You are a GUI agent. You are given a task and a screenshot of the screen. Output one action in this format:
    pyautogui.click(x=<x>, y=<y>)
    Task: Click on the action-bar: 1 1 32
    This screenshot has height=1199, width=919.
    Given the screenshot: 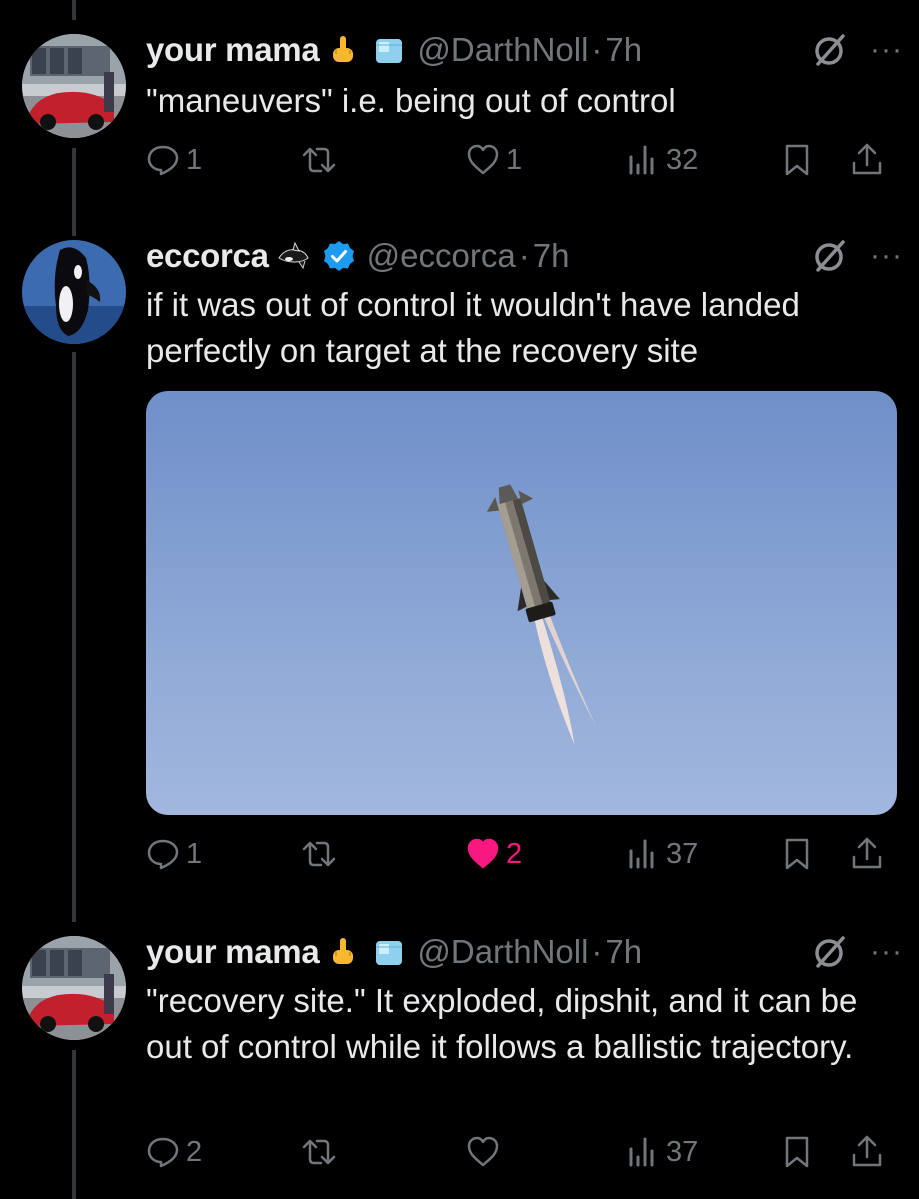 What is the action you would take?
    pyautogui.click(x=526, y=160)
    